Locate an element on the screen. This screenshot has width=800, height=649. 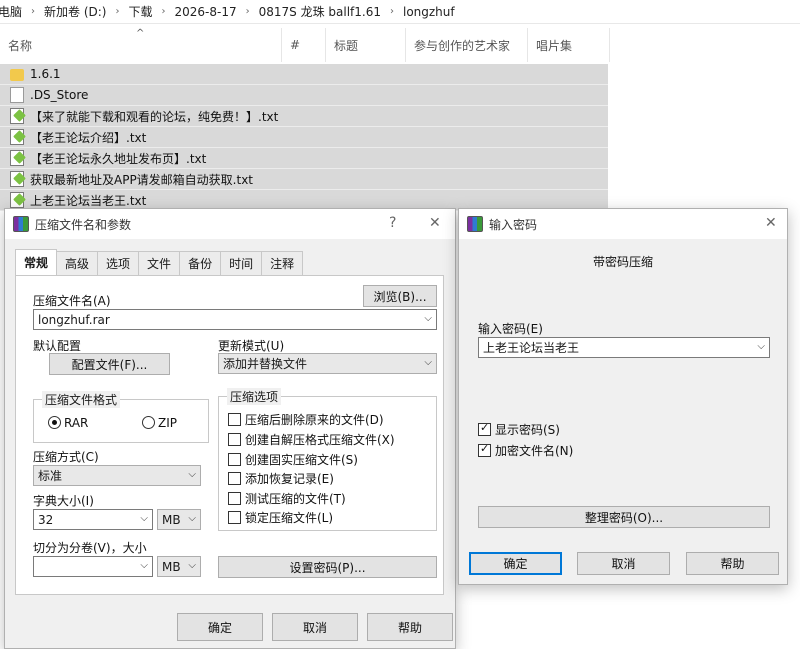
split-label: 切分为分卷(V)，大小 is located at coordinates (90, 548).